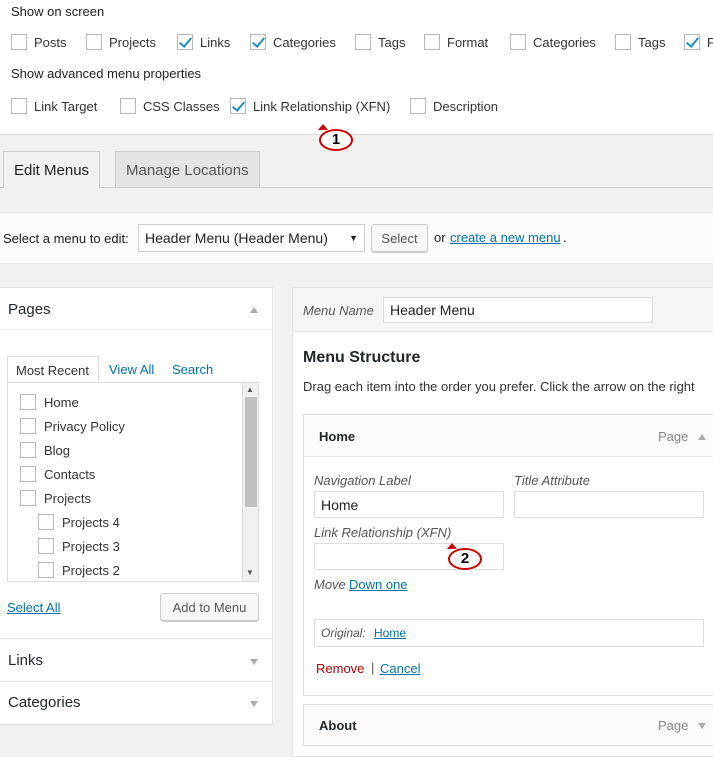 The width and height of the screenshot is (713, 757). Describe the element at coordinates (293, 42) in the screenshot. I see `checkbox-categories: Categories` at that location.